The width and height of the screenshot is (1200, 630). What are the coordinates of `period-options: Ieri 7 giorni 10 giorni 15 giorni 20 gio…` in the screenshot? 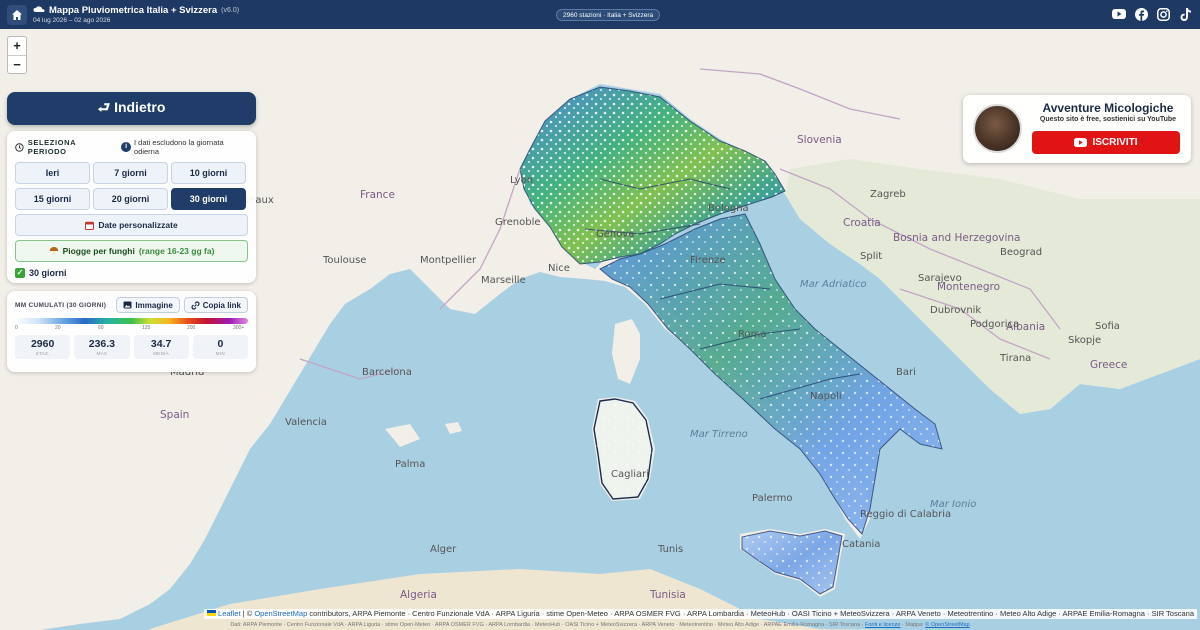 It's located at (131, 186).